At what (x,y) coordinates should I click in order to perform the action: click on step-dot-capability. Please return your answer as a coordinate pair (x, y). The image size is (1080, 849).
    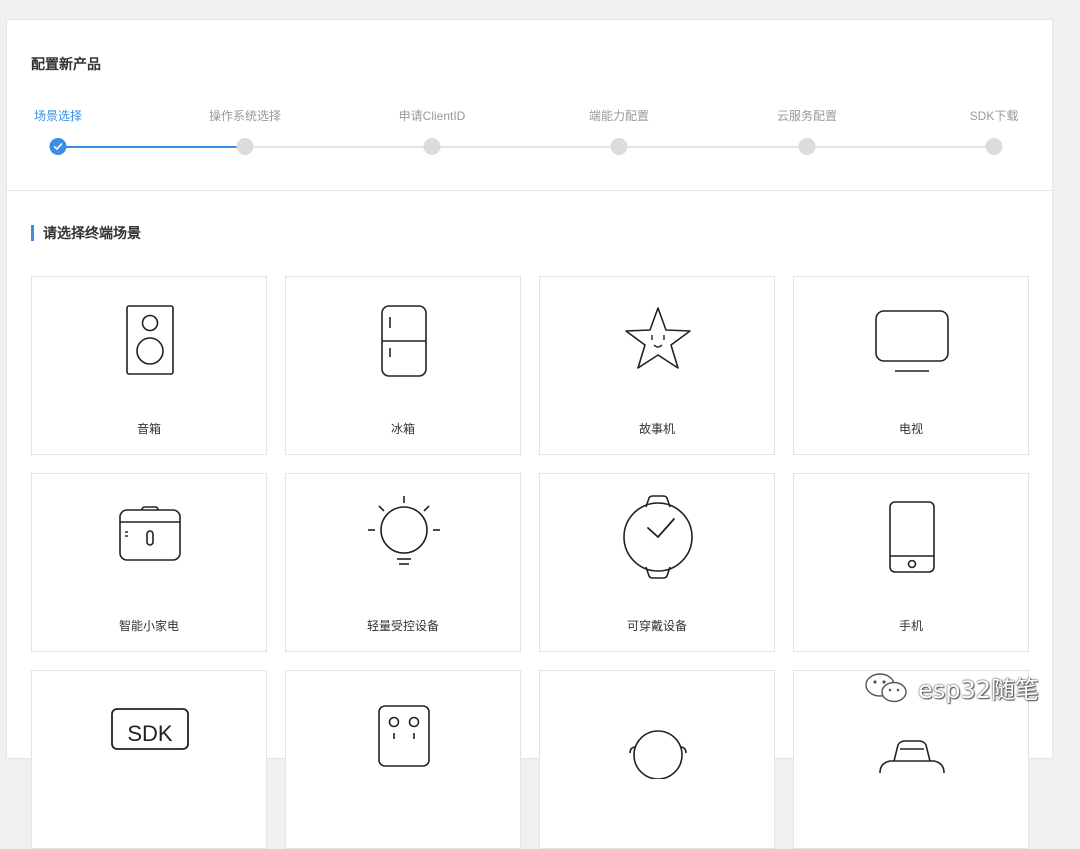
    Looking at the image, I should click on (619, 146).